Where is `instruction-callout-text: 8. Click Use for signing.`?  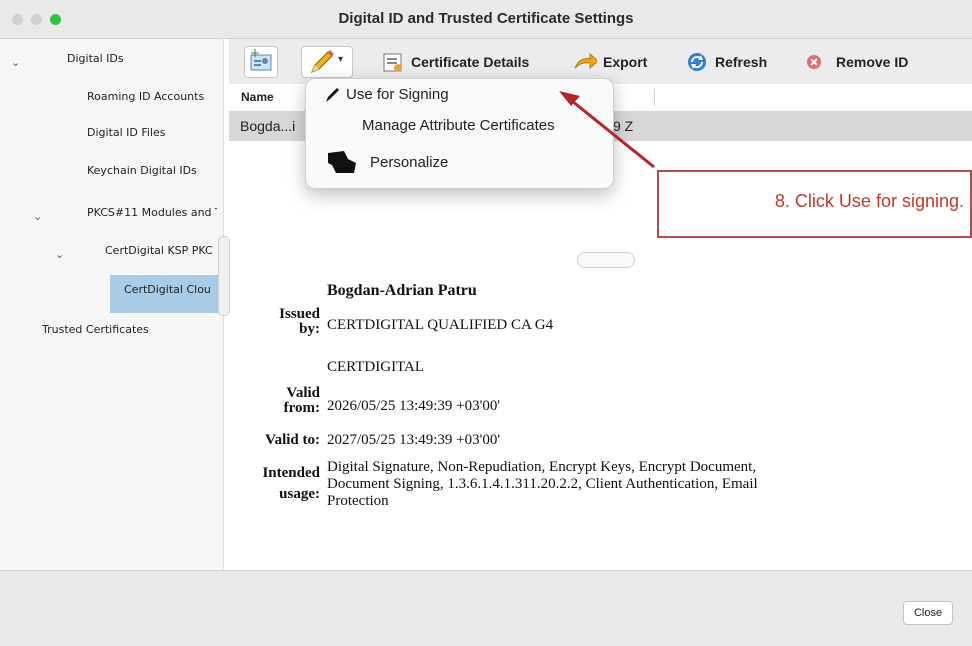 instruction-callout-text: 8. Click Use for signing. is located at coordinates (869, 201).